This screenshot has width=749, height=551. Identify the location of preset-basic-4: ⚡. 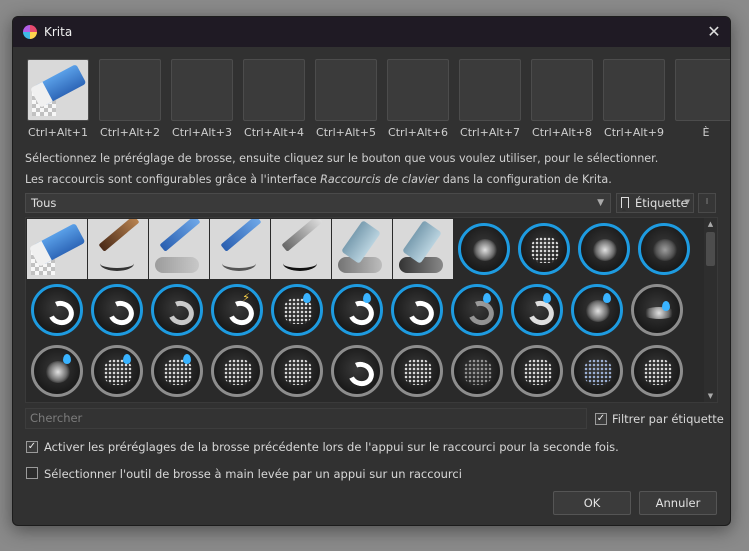
(237, 310).